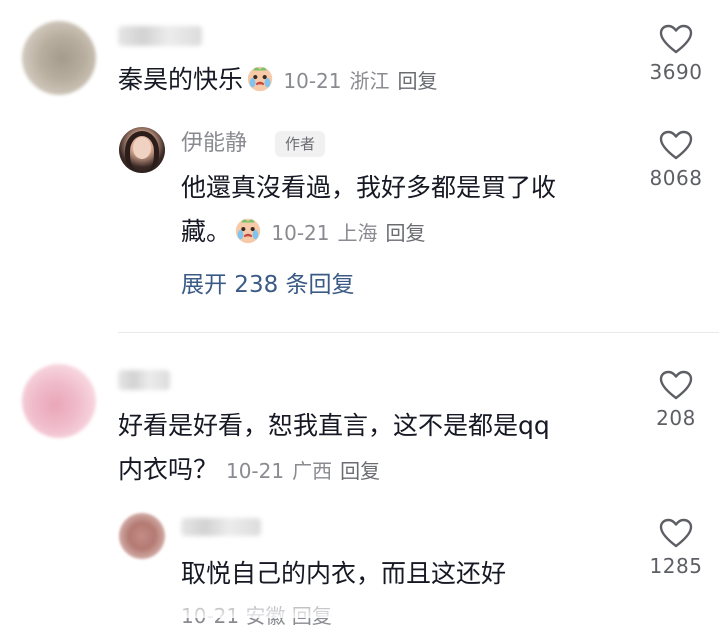 This screenshot has width=719, height=628. Describe the element at coordinates (221, 527) in the screenshot. I see `reply-username-blurred` at that location.